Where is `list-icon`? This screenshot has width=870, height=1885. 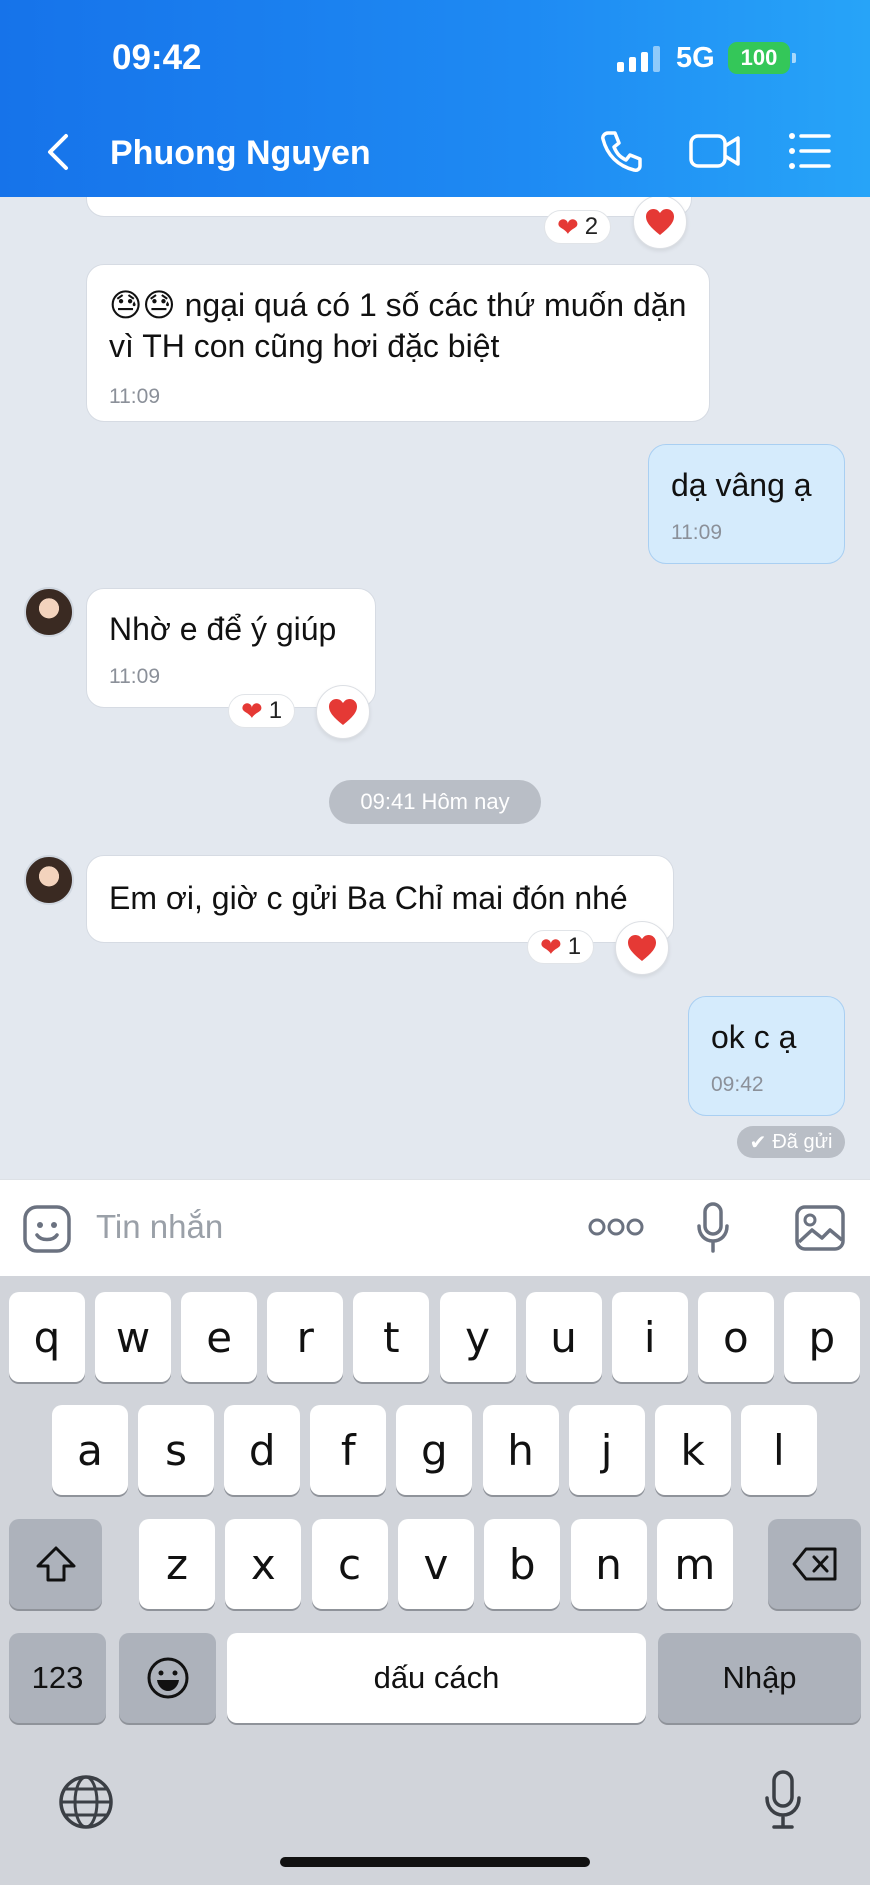
list-icon is located at coordinates (809, 153).